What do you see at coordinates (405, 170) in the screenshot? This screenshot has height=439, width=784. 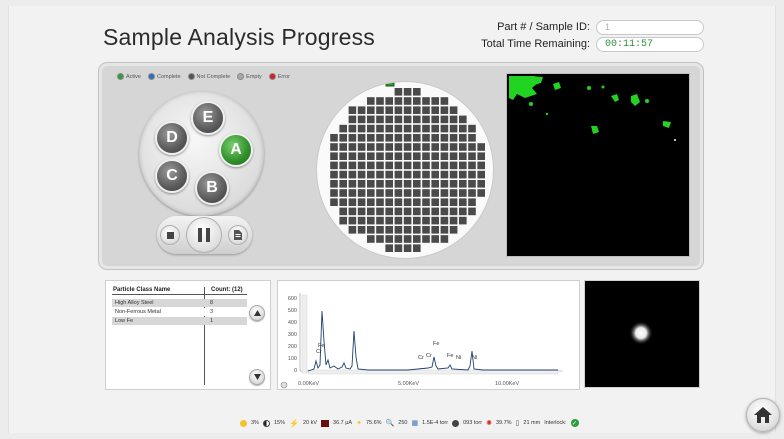 I see `stage-field-map` at bounding box center [405, 170].